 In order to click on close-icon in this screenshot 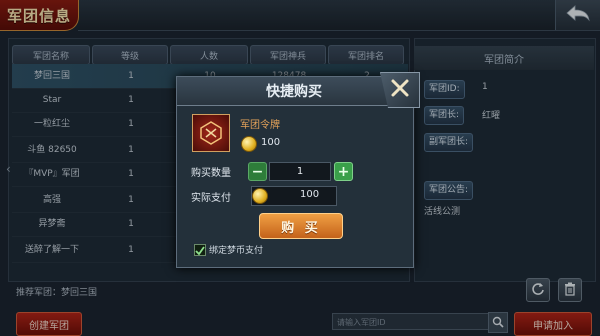, I will do `click(400, 90)`.